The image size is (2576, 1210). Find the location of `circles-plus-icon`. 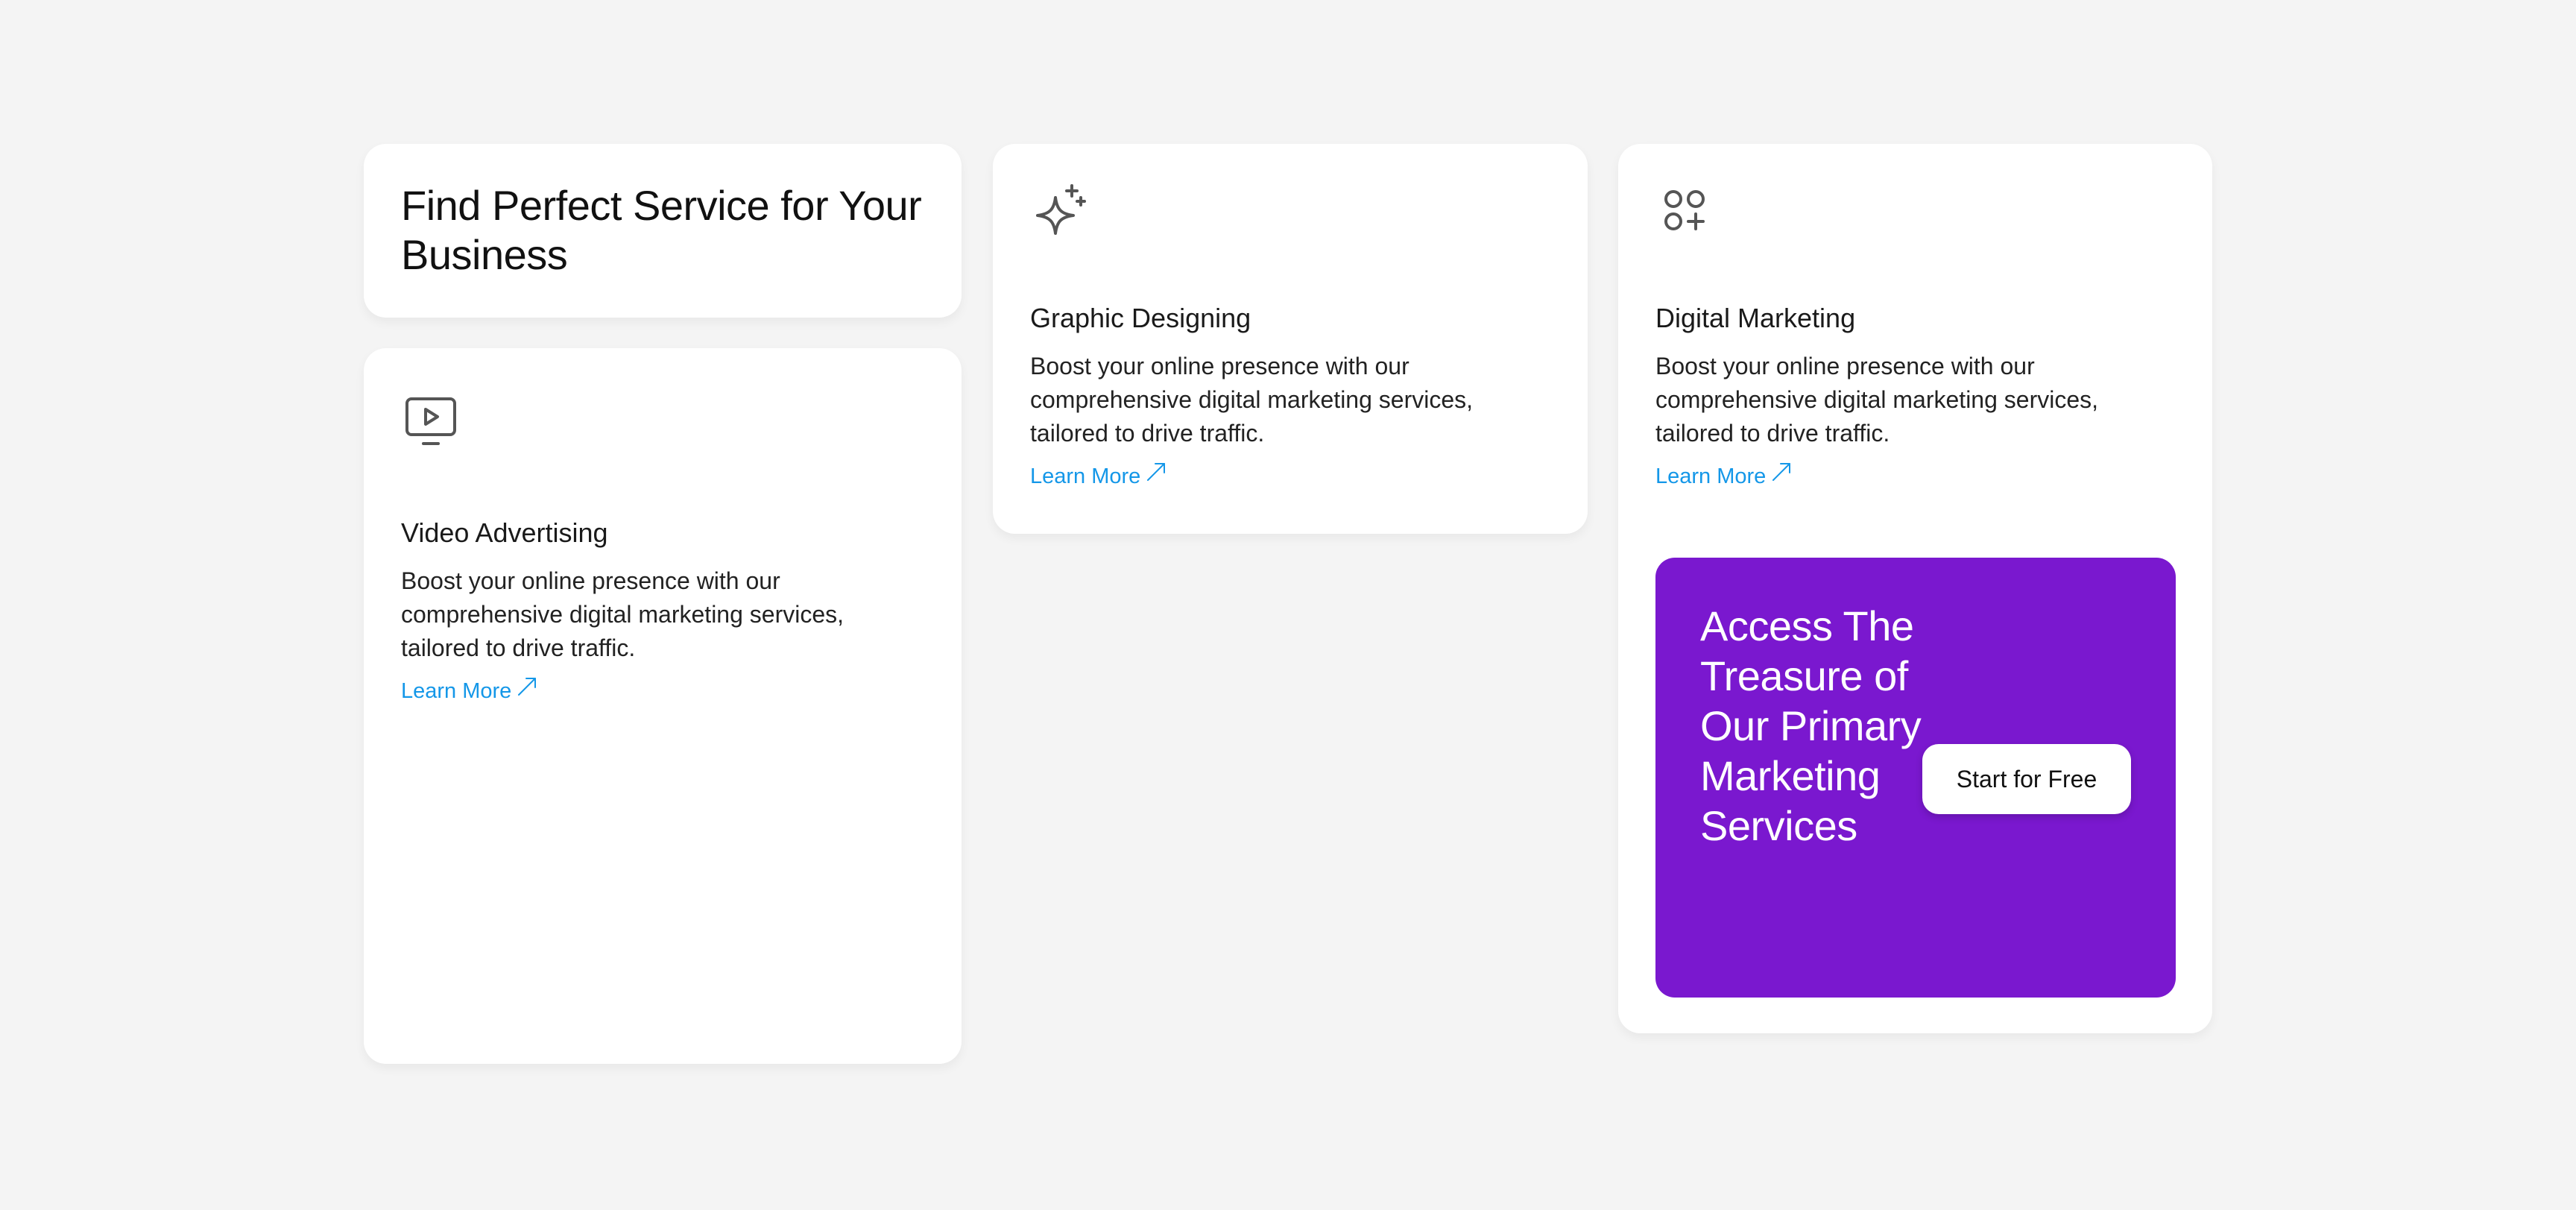

circles-plus-icon is located at coordinates (1915, 211).